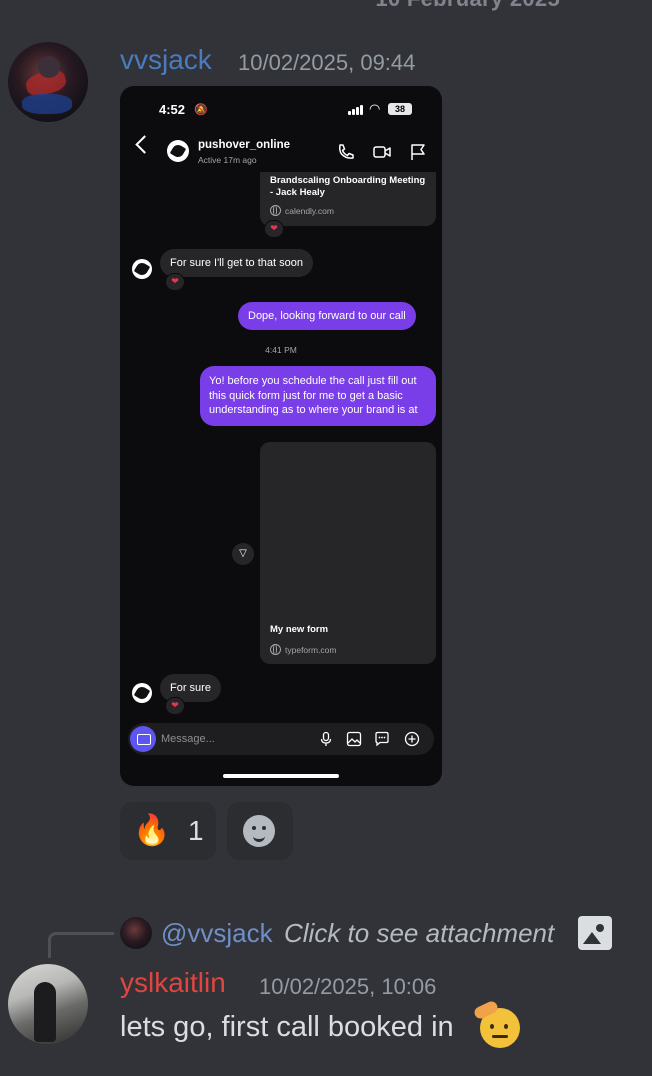  What do you see at coordinates (143, 739) in the screenshot?
I see `camera-icon` at bounding box center [143, 739].